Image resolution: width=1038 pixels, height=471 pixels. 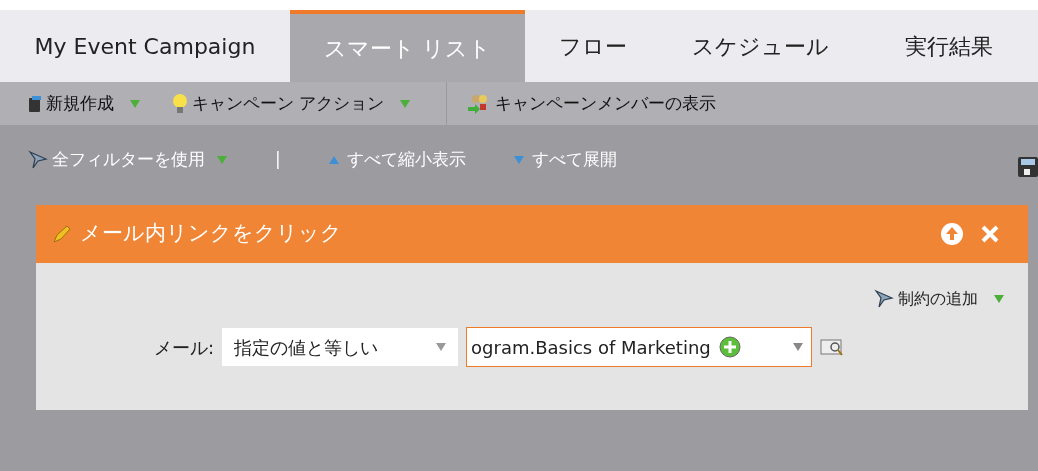 I want to click on tab: 実行結果, so click(x=949, y=46).